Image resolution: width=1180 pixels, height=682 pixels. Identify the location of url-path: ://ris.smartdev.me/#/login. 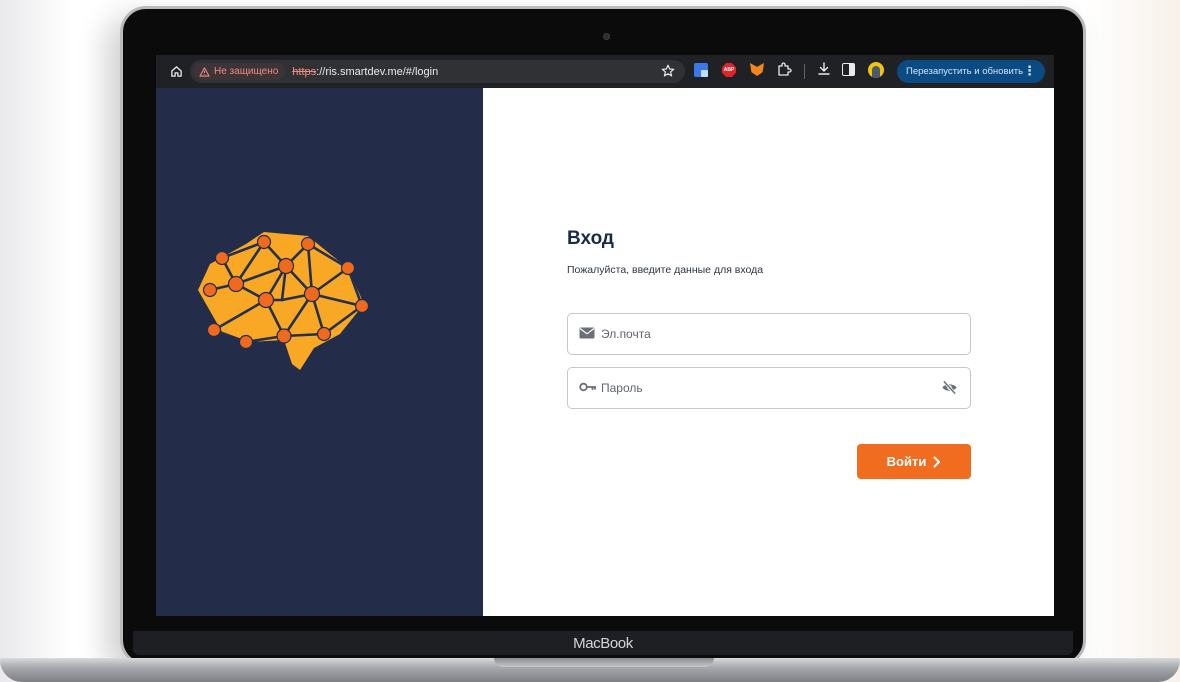
(377, 71).